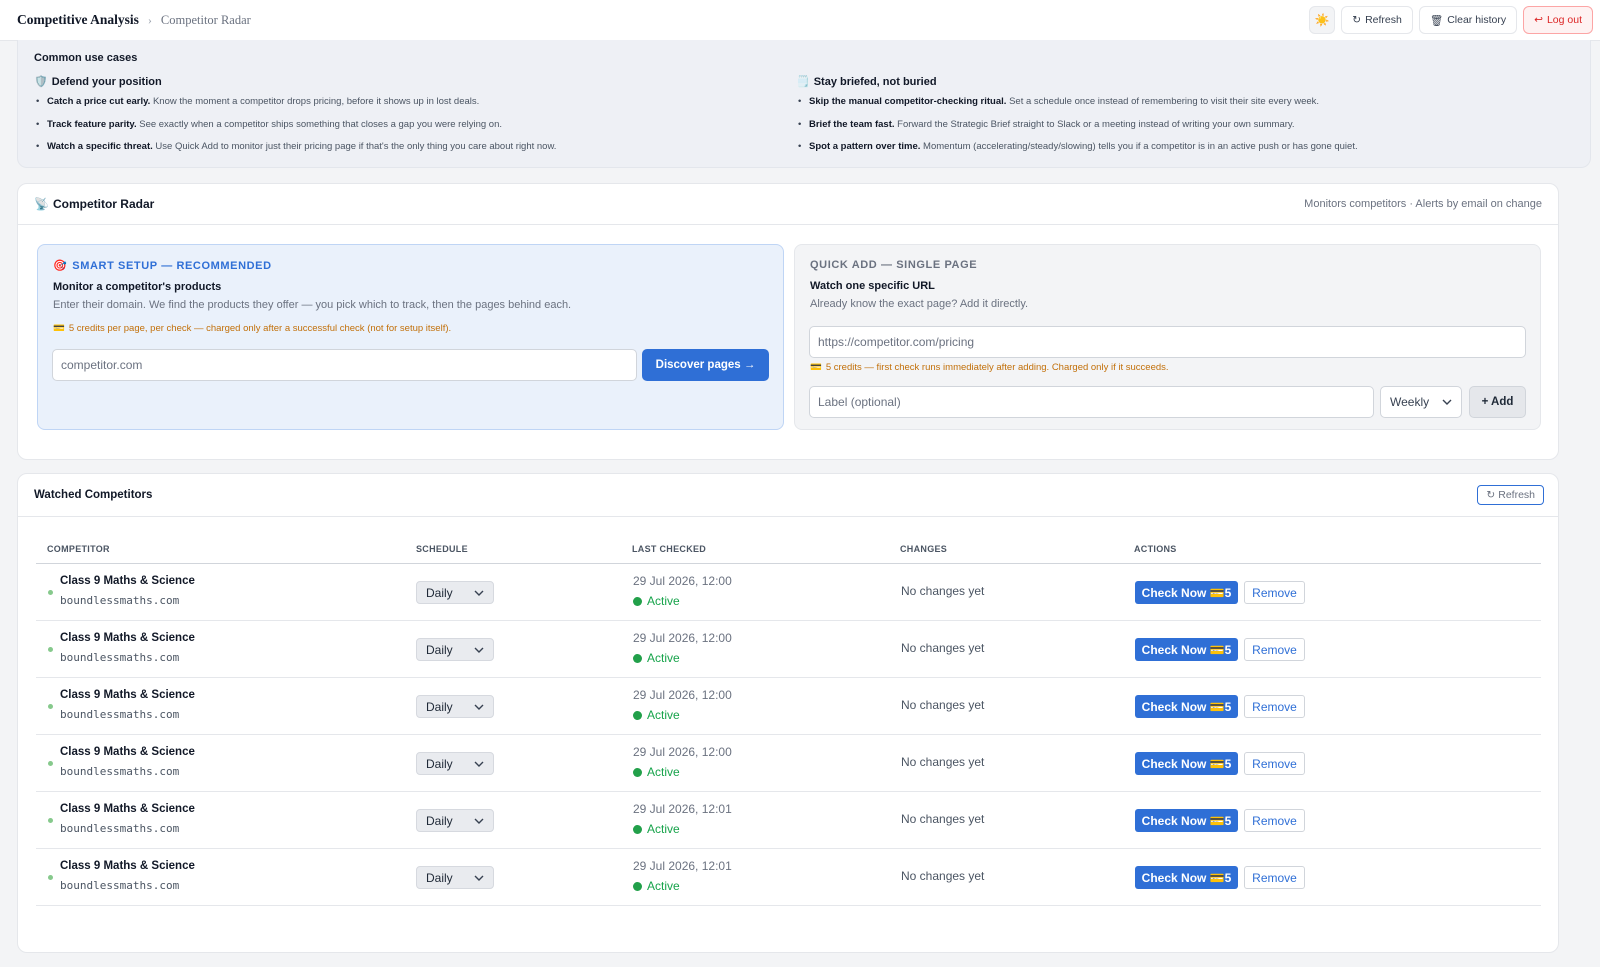 The height and width of the screenshot is (967, 1600). I want to click on label-input: Label (optional), so click(1091, 402).